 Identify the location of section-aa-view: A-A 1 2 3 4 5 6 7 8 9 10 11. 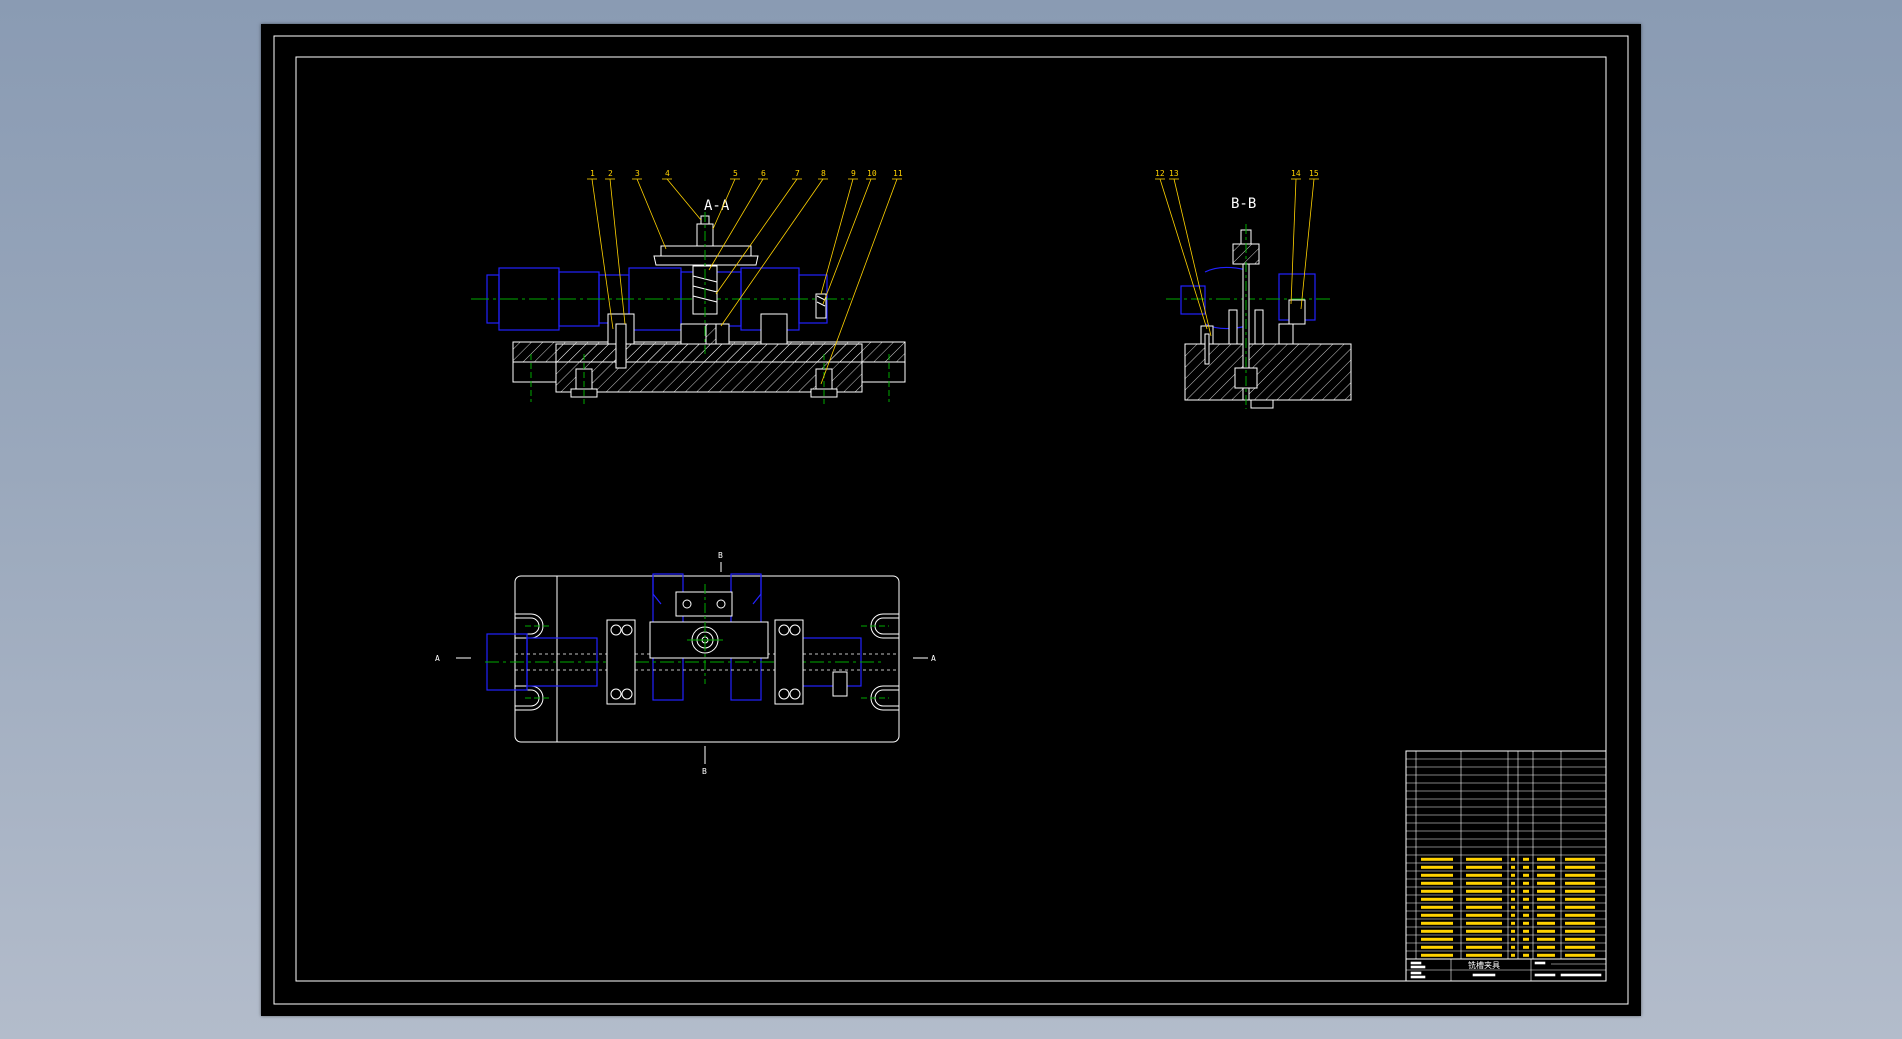
(688, 286).